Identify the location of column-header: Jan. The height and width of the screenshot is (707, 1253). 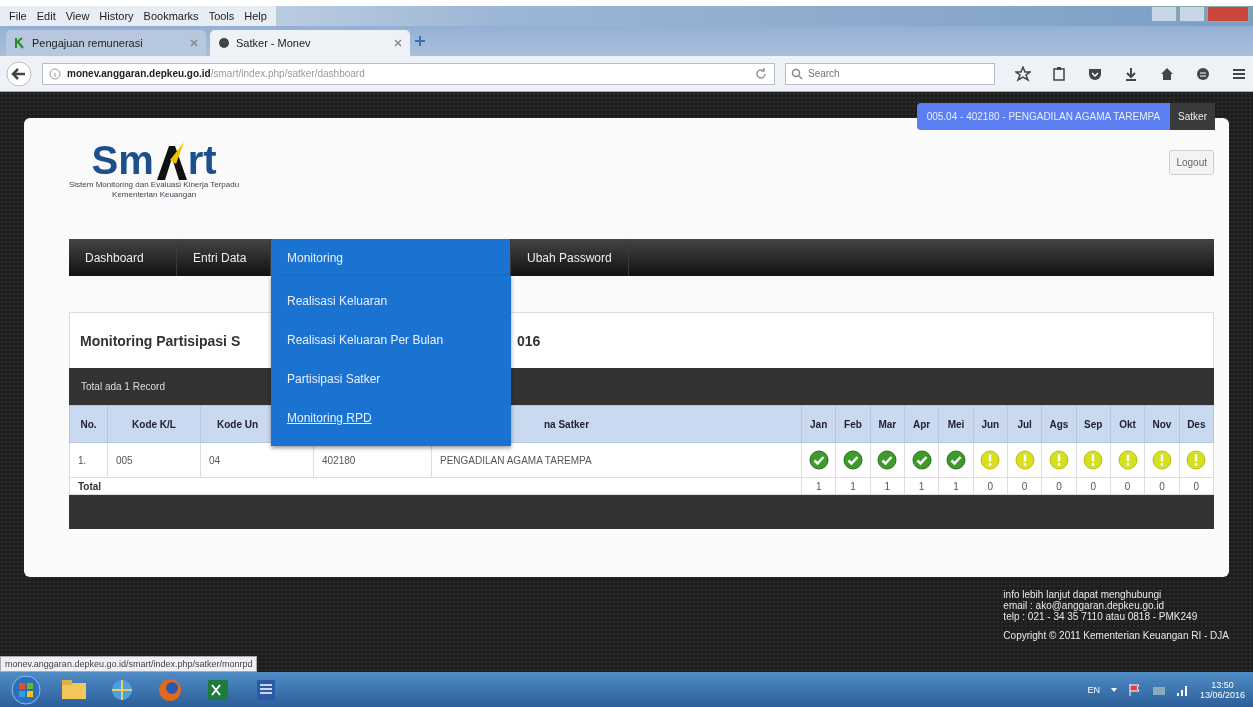
(818, 424).